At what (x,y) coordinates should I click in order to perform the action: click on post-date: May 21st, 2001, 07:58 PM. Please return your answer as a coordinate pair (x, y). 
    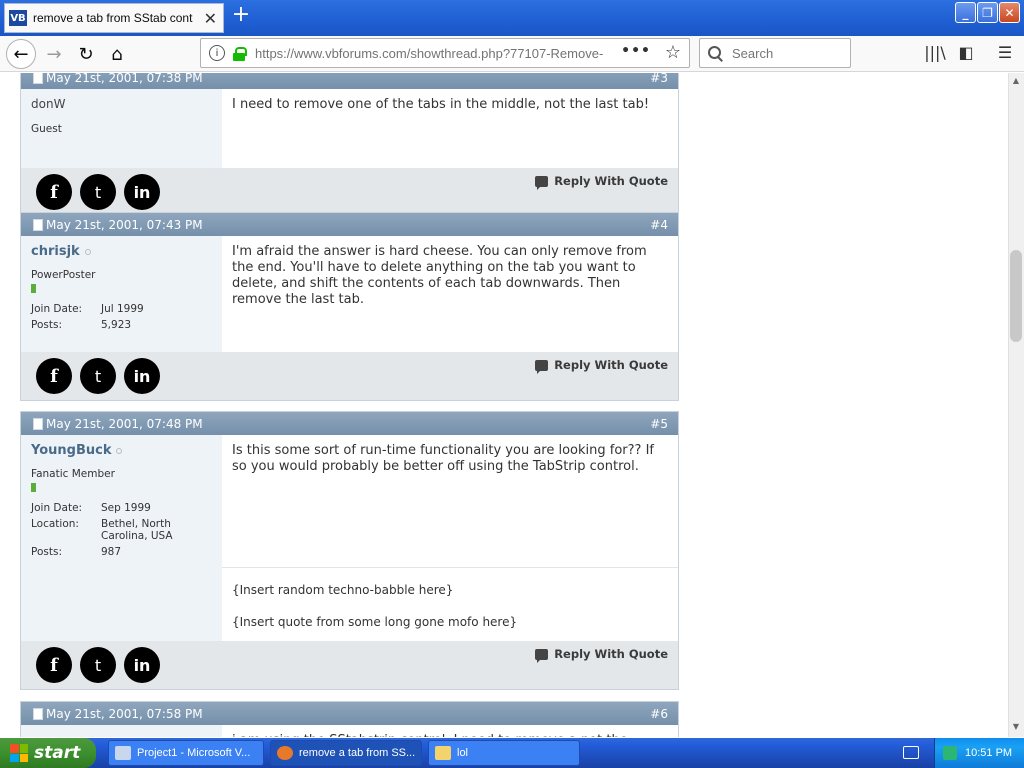
    Looking at the image, I should click on (124, 713).